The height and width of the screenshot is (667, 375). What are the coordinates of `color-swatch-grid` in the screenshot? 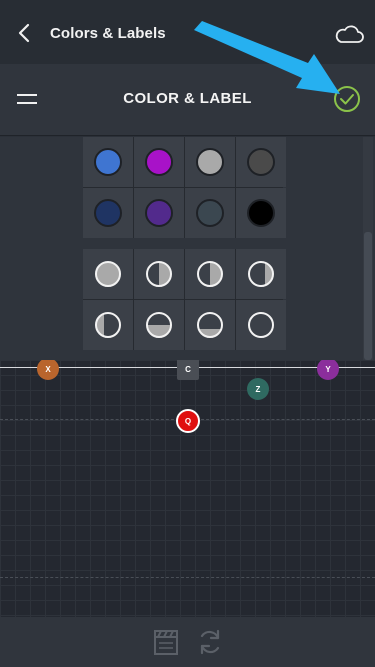 It's located at (184, 187).